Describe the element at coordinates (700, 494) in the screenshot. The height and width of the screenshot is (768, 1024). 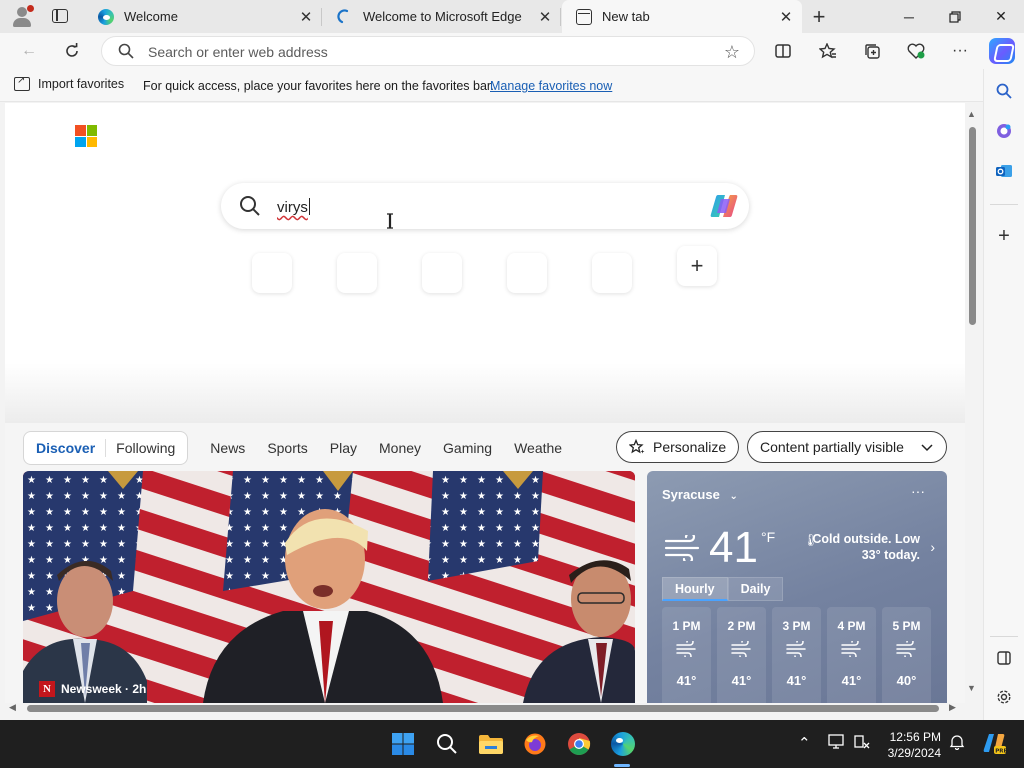
I see `weather-city-selector: Syracuse ⌄` at that location.